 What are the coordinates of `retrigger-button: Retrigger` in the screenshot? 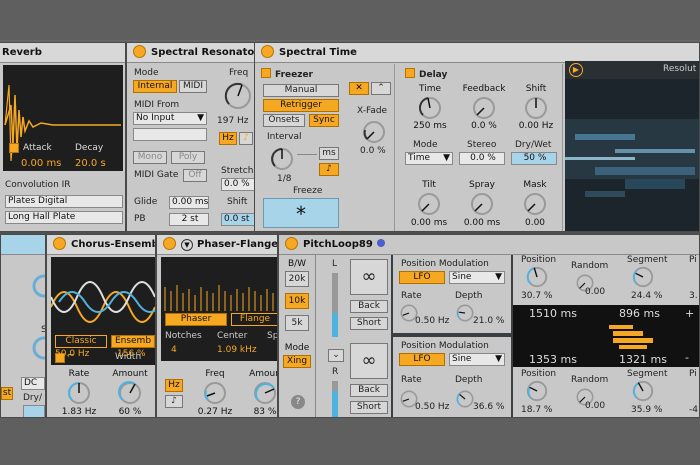 It's located at (301, 105).